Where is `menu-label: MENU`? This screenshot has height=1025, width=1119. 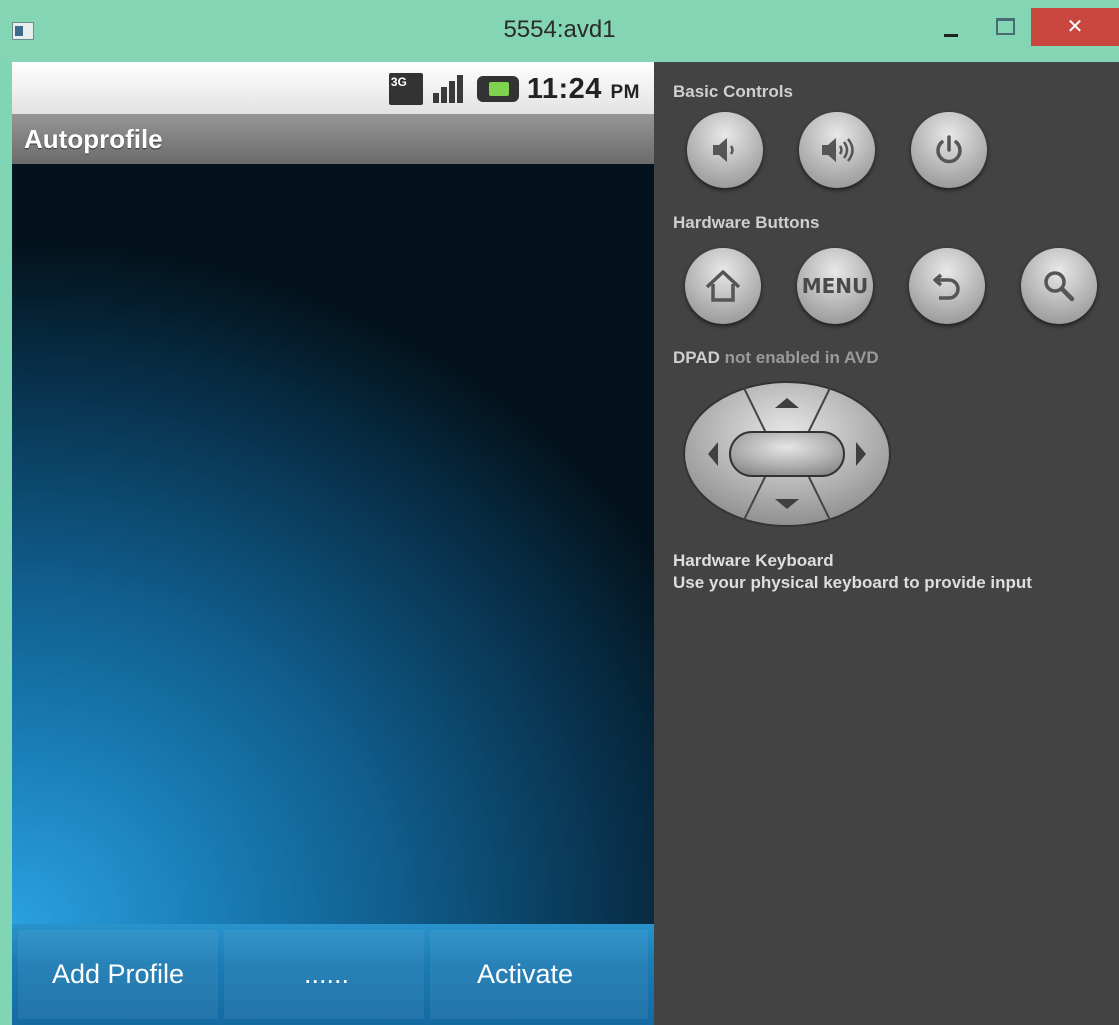 menu-label: MENU is located at coordinates (835, 286).